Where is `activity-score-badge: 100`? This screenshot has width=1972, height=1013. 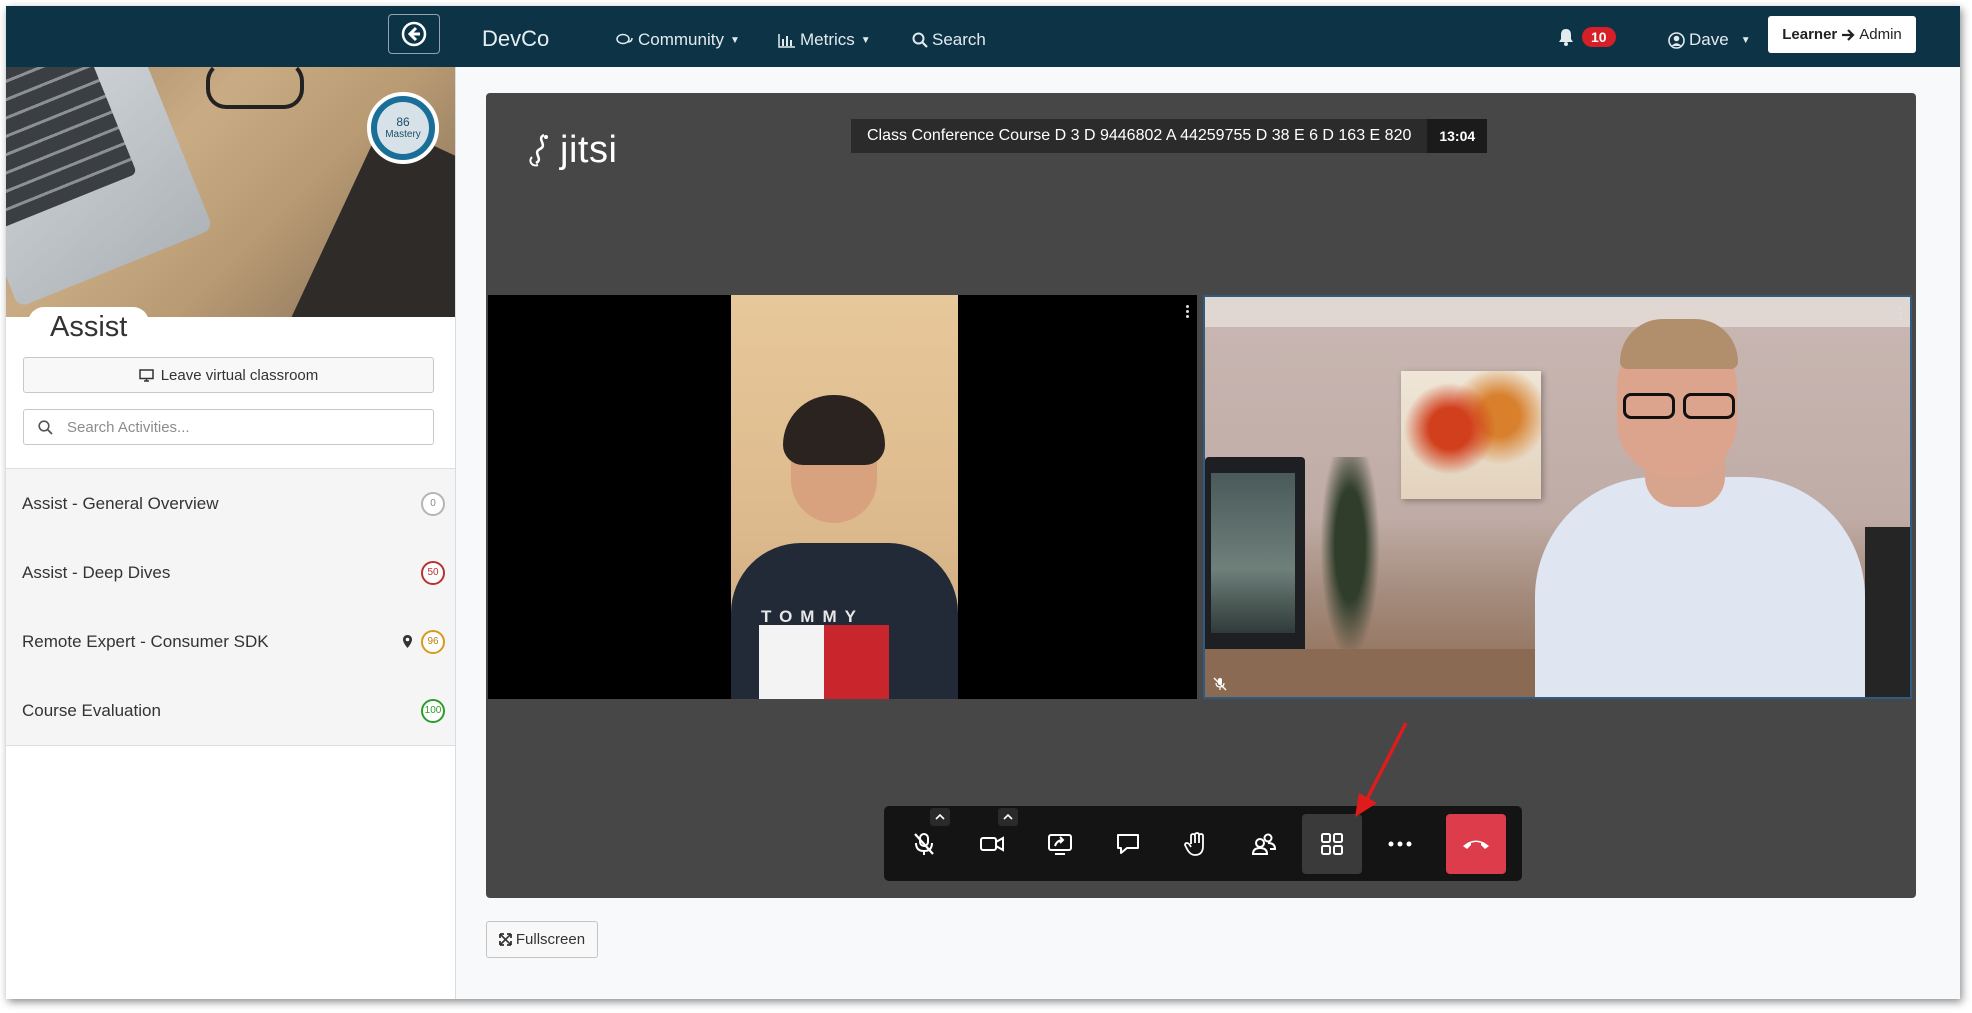 activity-score-badge: 100 is located at coordinates (433, 710).